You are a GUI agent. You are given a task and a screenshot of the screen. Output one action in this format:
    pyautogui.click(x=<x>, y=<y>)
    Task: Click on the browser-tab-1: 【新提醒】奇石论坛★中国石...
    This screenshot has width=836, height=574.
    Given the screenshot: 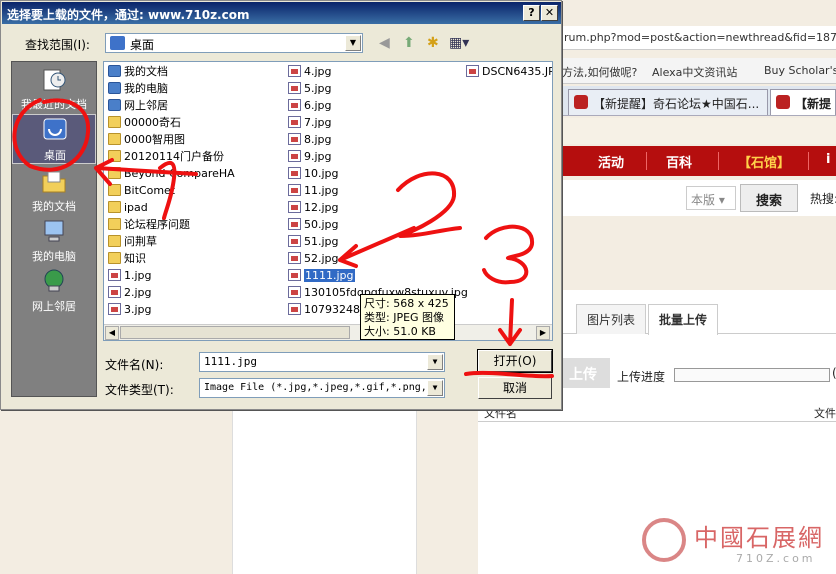 What is the action you would take?
    pyautogui.click(x=668, y=102)
    